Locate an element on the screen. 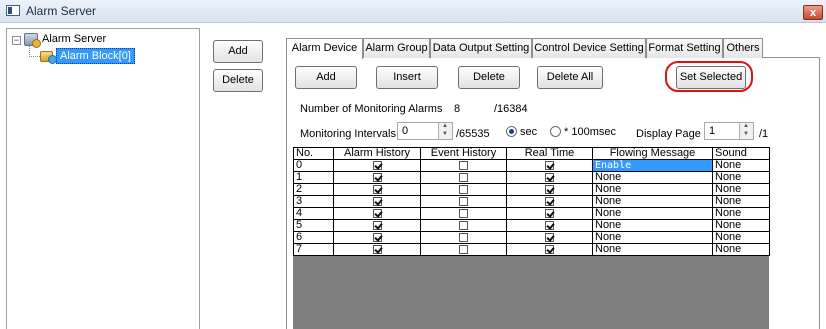  insert-button: Insert is located at coordinates (407, 77).